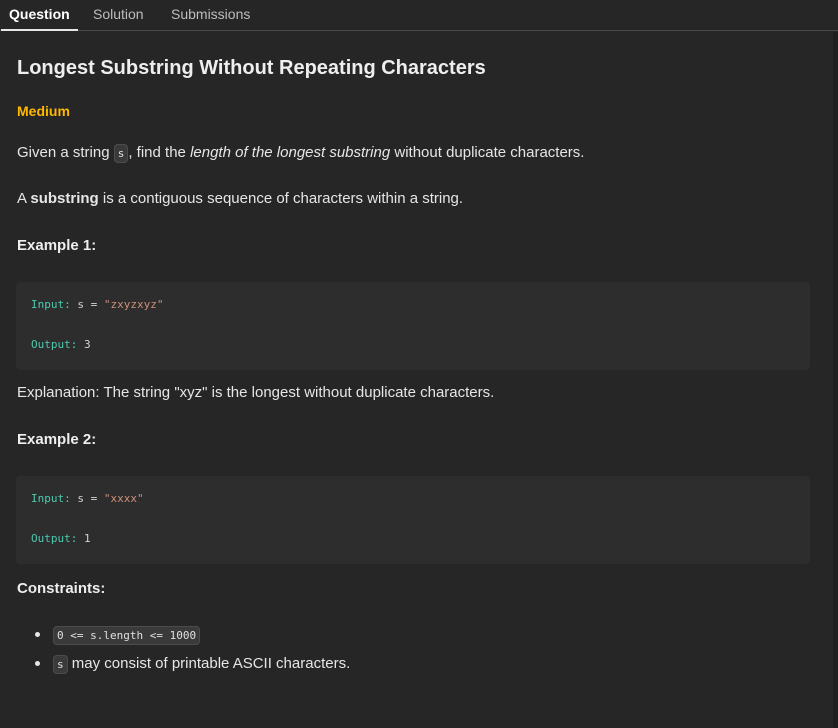 This screenshot has height=728, width=838. I want to click on example-1-output: Output: 3, so click(61, 344).